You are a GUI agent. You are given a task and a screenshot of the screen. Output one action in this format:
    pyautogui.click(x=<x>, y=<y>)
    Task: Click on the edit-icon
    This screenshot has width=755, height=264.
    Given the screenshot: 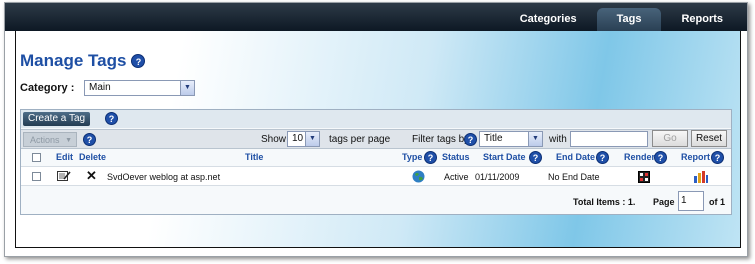 What is the action you would take?
    pyautogui.click(x=64, y=177)
    